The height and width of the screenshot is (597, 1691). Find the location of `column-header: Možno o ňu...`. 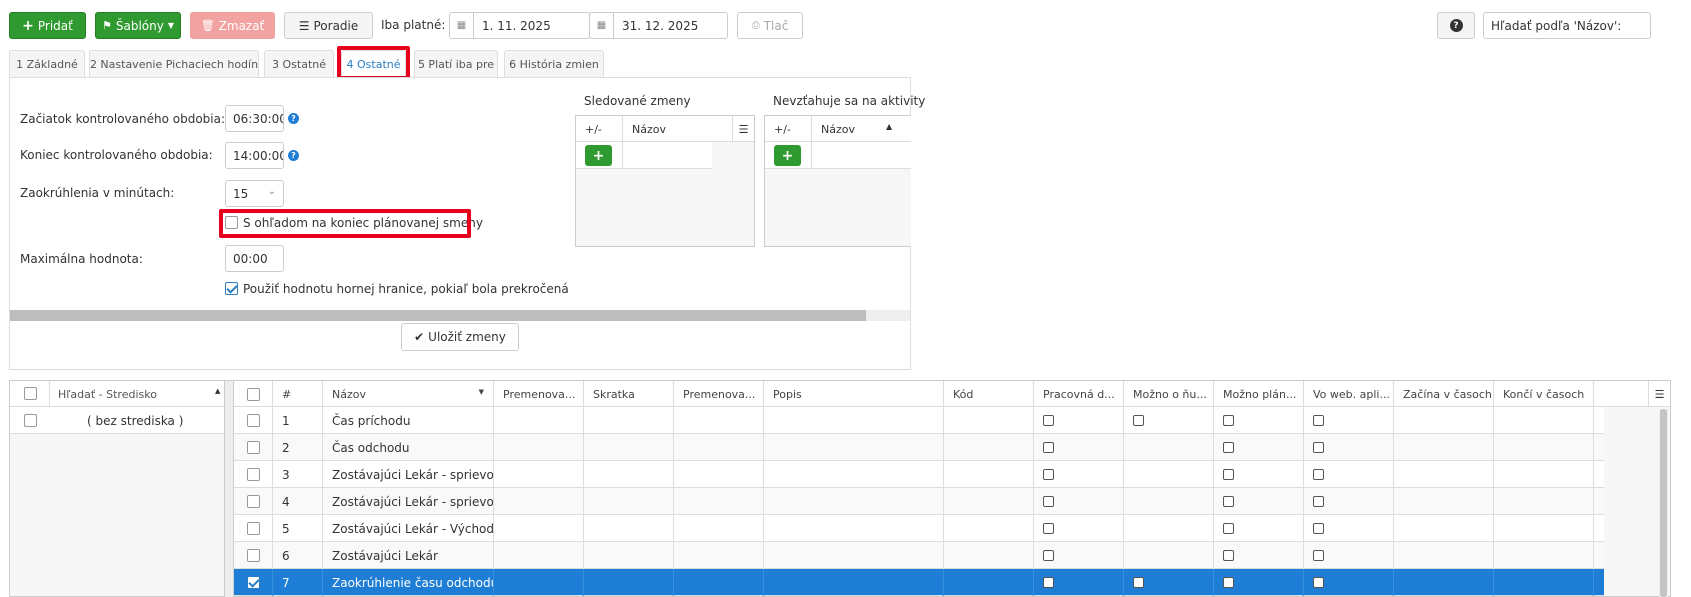

column-header: Možno o ňu... is located at coordinates (1169, 394).